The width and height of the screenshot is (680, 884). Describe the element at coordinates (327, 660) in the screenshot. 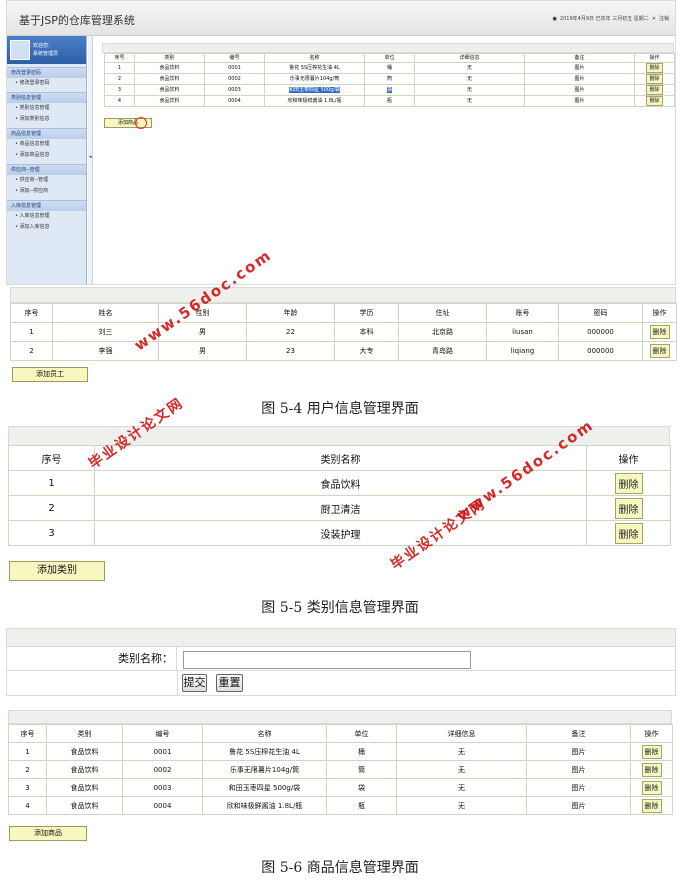

I see `category-name-input` at that location.